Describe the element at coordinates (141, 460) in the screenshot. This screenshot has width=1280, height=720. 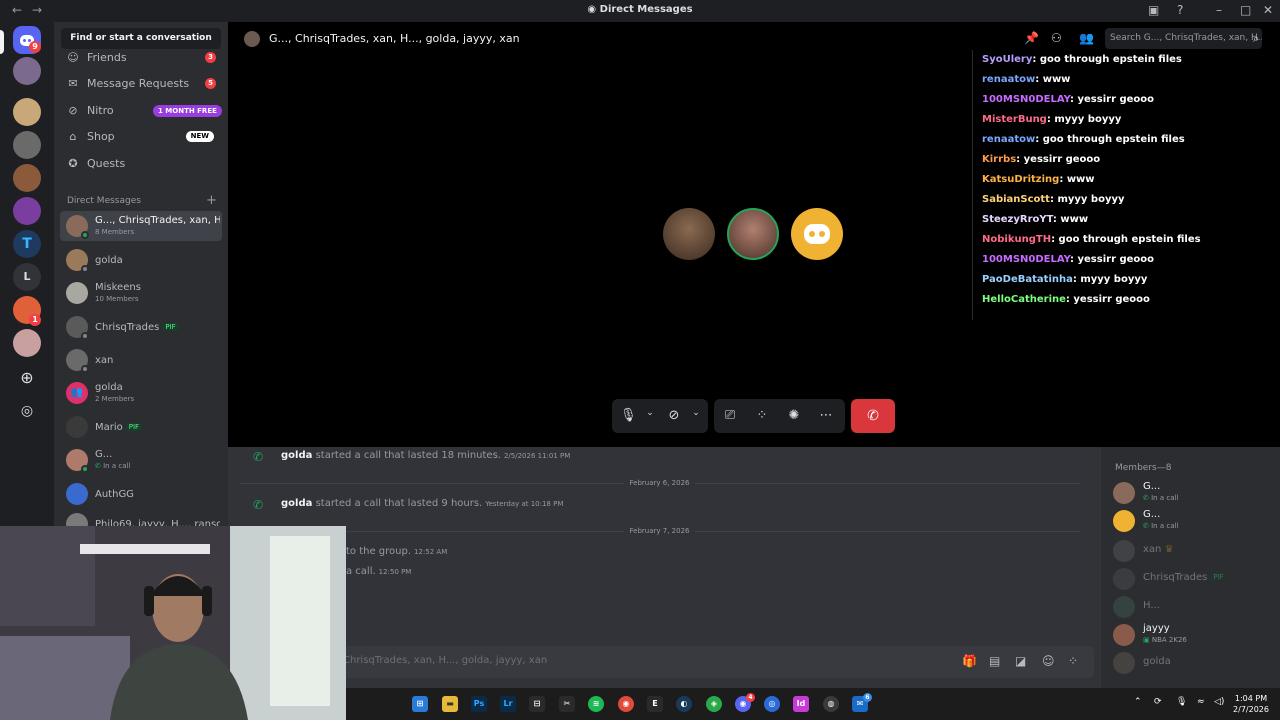
I see `dm-item: G... ✆ In a call` at that location.